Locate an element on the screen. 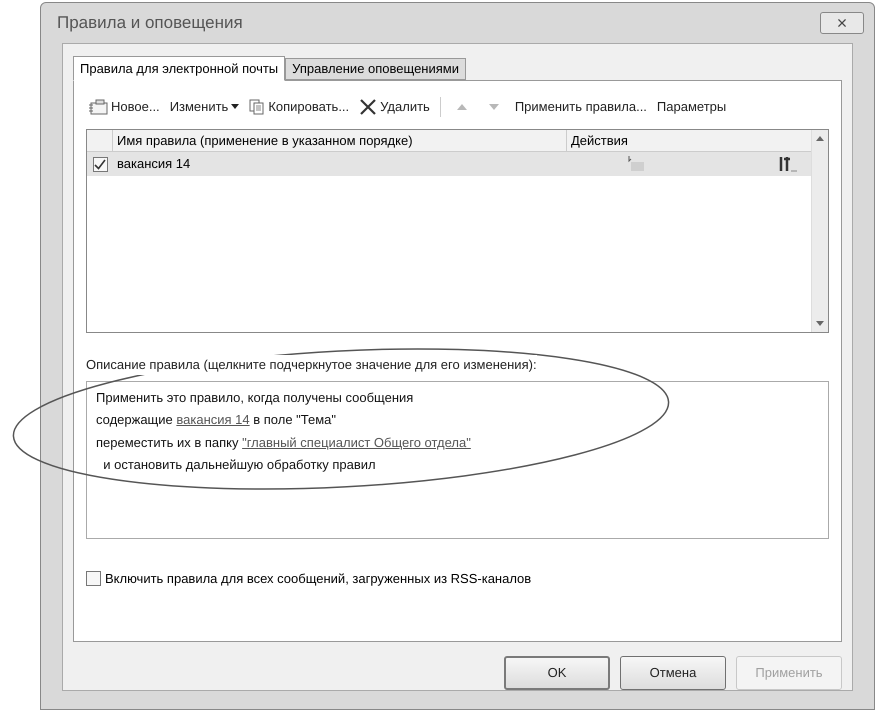  value-link: вакансия 14 is located at coordinates (213, 419).